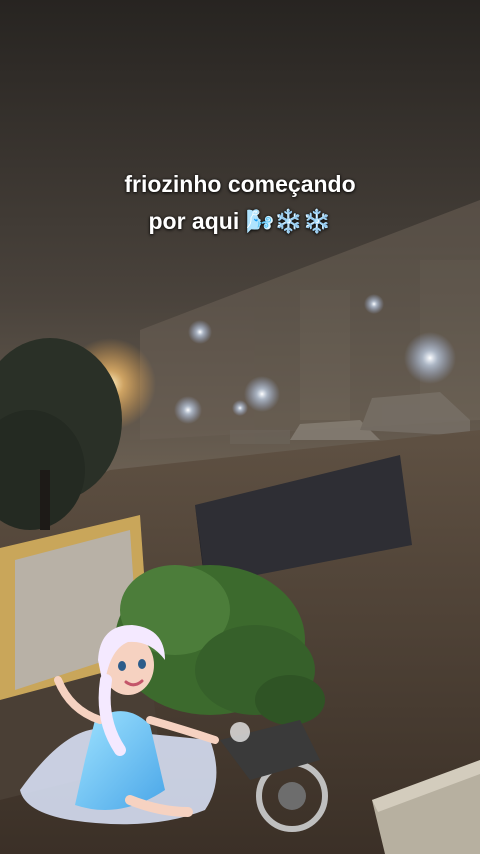  I want to click on story-caption: friozinho começando por aqui 🌬️❄️❄️, so click(240, 203).